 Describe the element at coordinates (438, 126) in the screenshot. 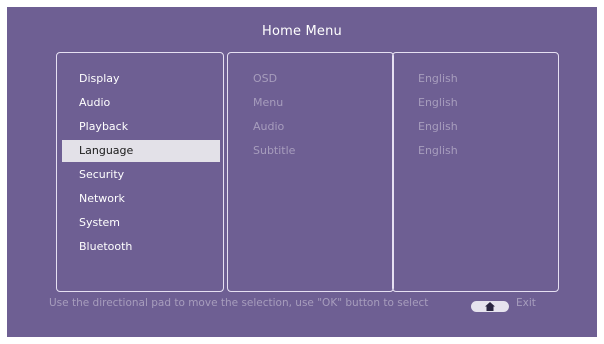

I see `value-audio: English` at that location.